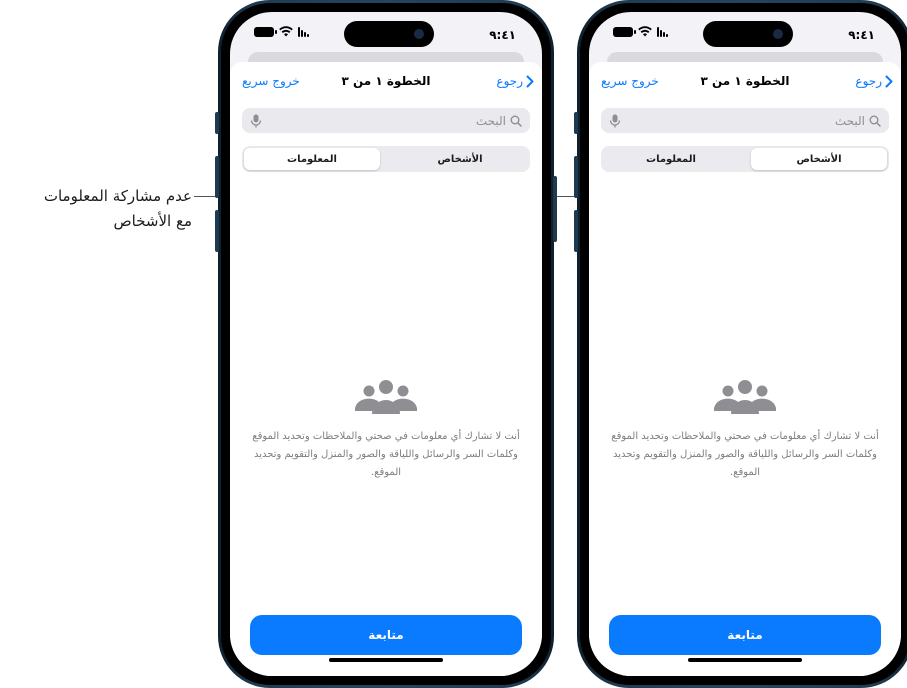  What do you see at coordinates (117, 196) in the screenshot?
I see `callout-line-1: عدم مشاركة المعلومات` at bounding box center [117, 196].